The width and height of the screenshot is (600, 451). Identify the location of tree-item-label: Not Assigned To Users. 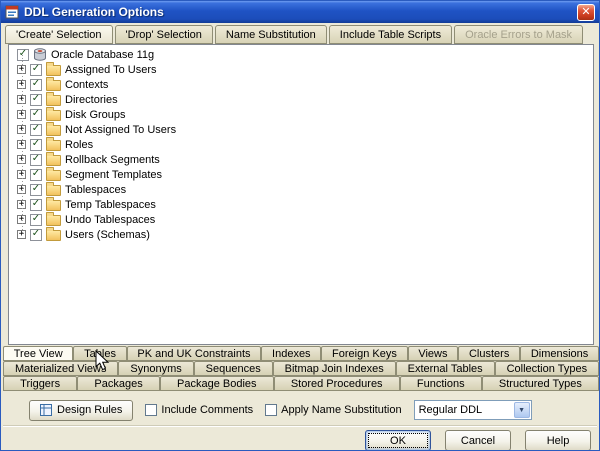
(121, 129).